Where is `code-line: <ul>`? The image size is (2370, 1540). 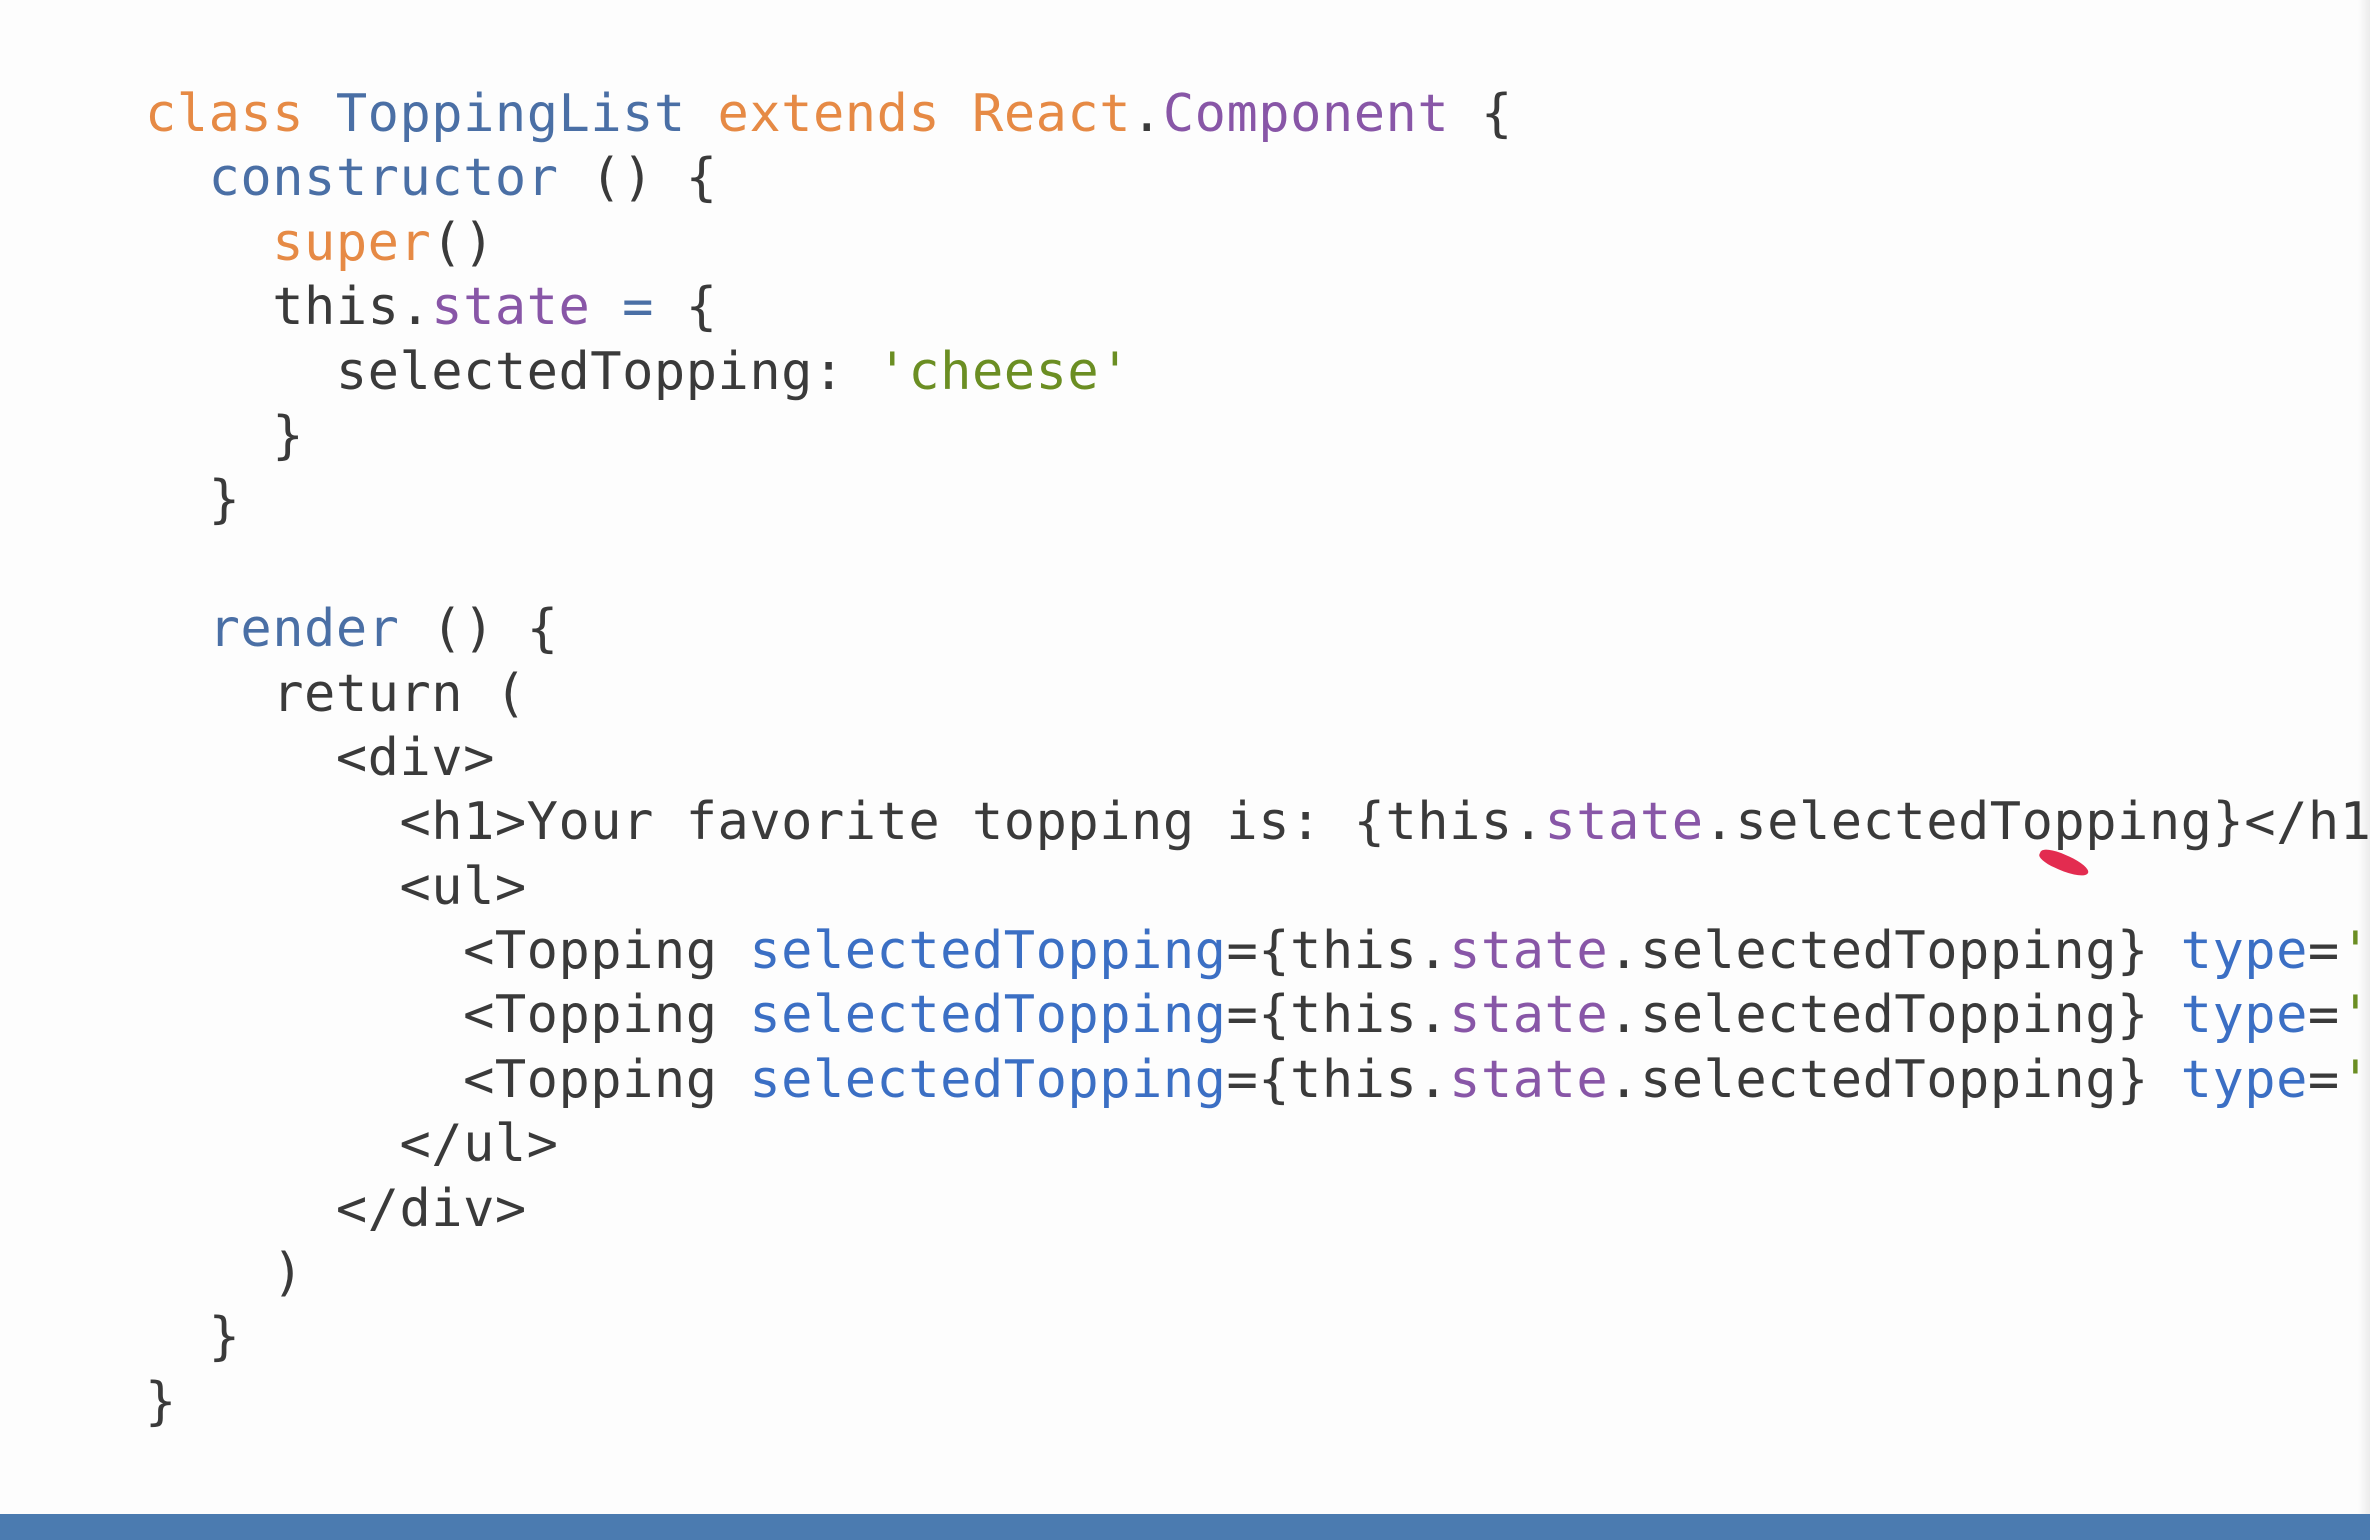
code-line: <ul> is located at coordinates (1257, 887).